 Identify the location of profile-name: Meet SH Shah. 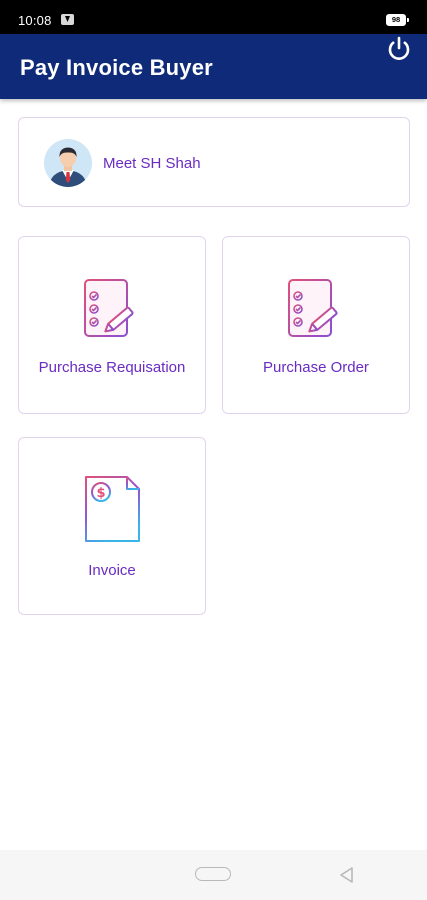
(152, 163).